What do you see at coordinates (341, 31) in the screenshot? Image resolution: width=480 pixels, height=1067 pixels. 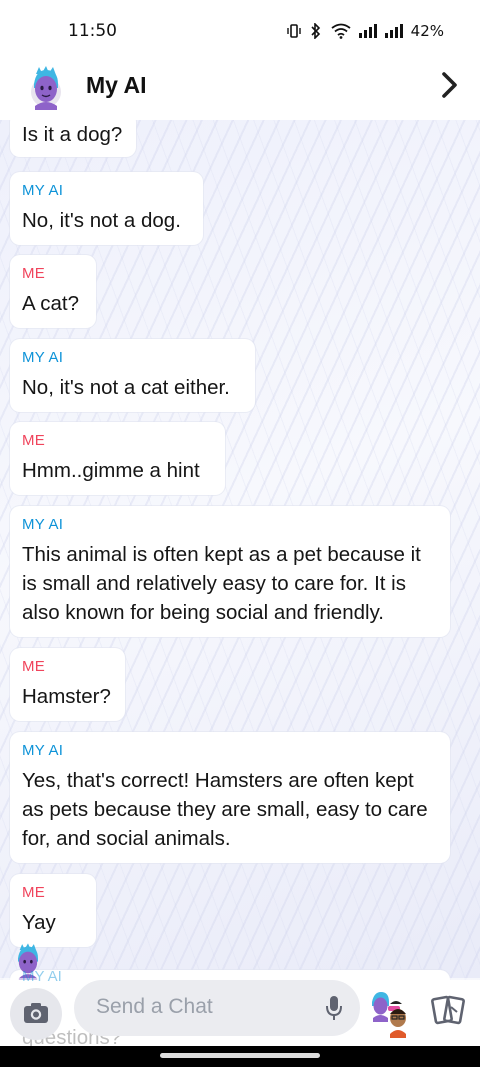 I see `wifi-icon` at bounding box center [341, 31].